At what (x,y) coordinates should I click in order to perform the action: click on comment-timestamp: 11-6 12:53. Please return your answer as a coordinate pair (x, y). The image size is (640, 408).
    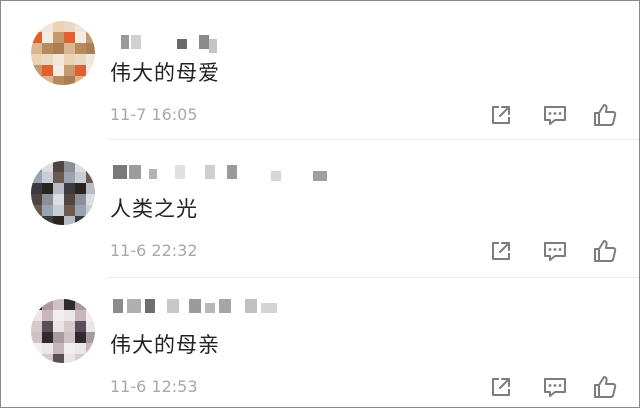
    Looking at the image, I should click on (154, 386).